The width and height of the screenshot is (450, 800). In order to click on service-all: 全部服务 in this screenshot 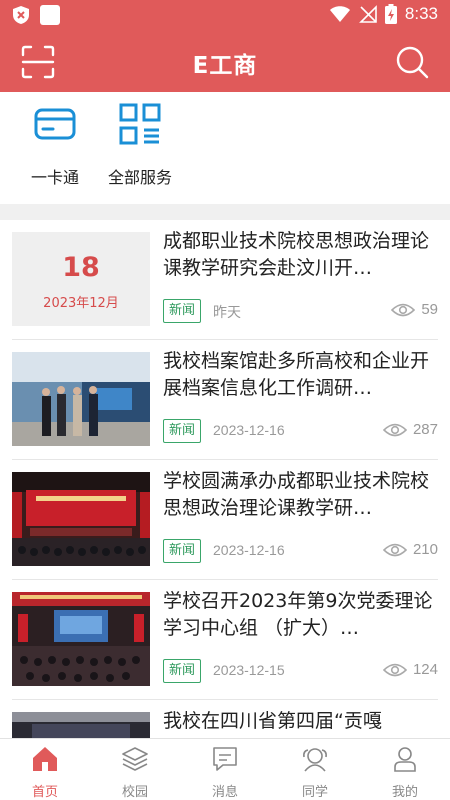, I will do `click(140, 145)`.